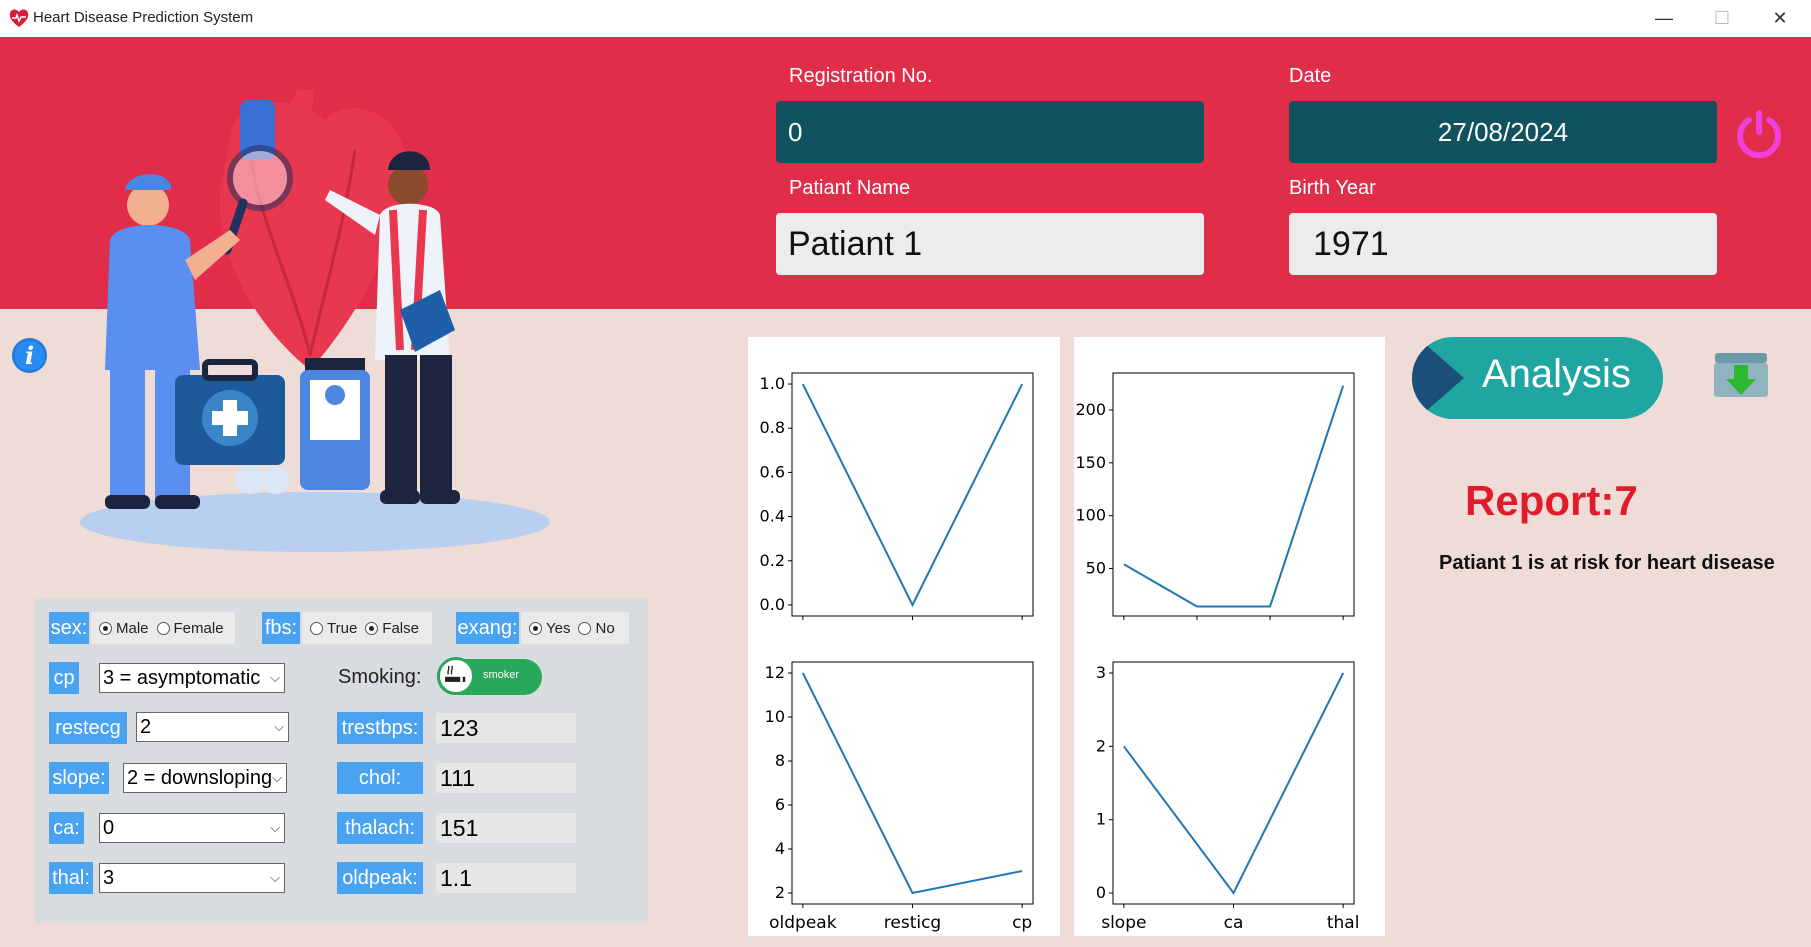 The image size is (1811, 947). Describe the element at coordinates (71, 878) in the screenshot. I see `thal-label: thal:` at that location.